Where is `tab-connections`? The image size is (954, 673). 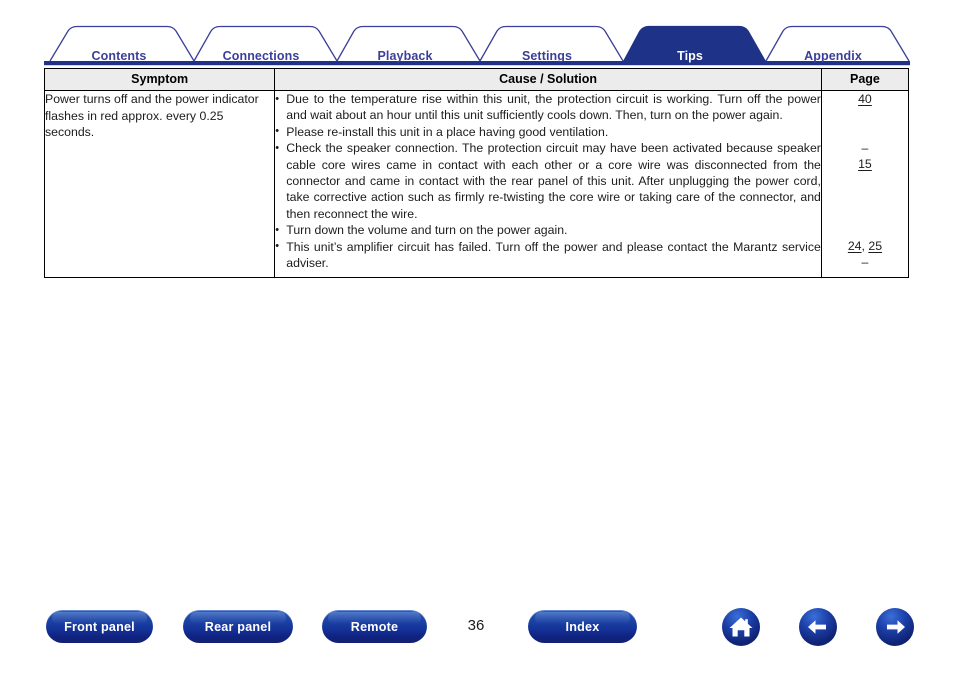
tab-connections is located at coordinates (265, 42).